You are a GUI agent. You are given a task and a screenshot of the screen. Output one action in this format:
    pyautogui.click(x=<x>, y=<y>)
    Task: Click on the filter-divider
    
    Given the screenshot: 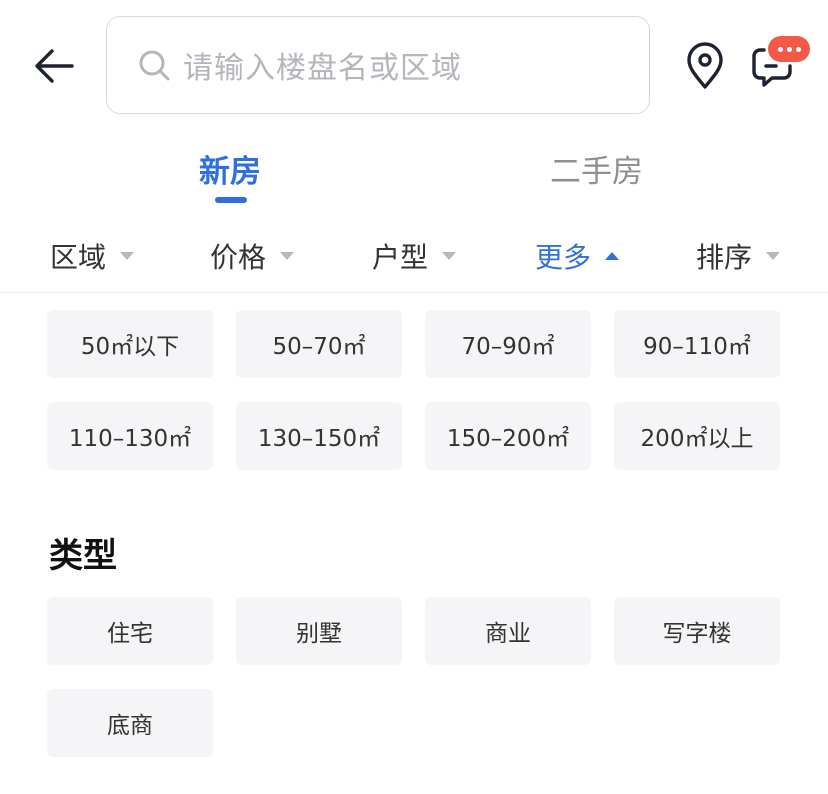 What is the action you would take?
    pyautogui.click(x=414, y=292)
    